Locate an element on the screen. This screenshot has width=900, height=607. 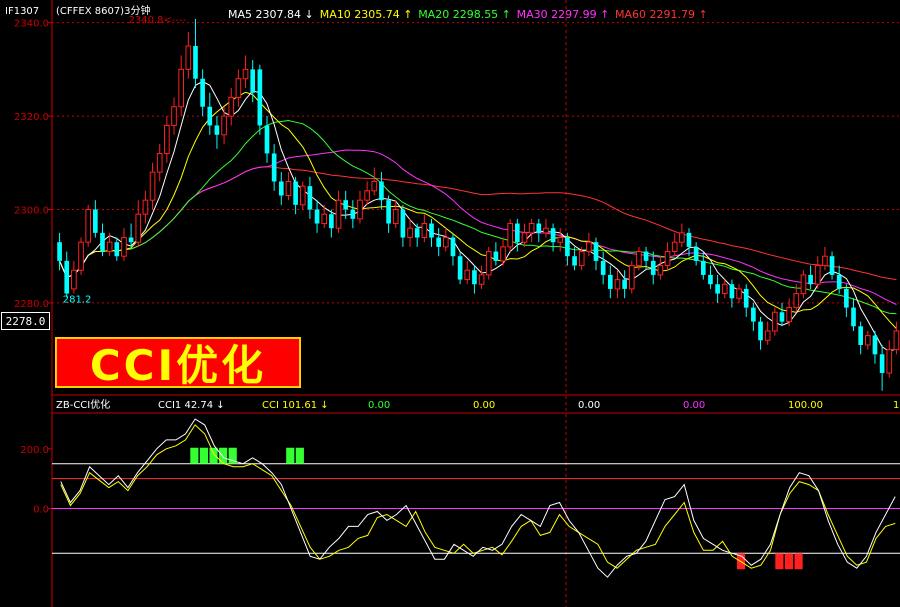
indicator-value-3: 0.00 is located at coordinates (694, 405).